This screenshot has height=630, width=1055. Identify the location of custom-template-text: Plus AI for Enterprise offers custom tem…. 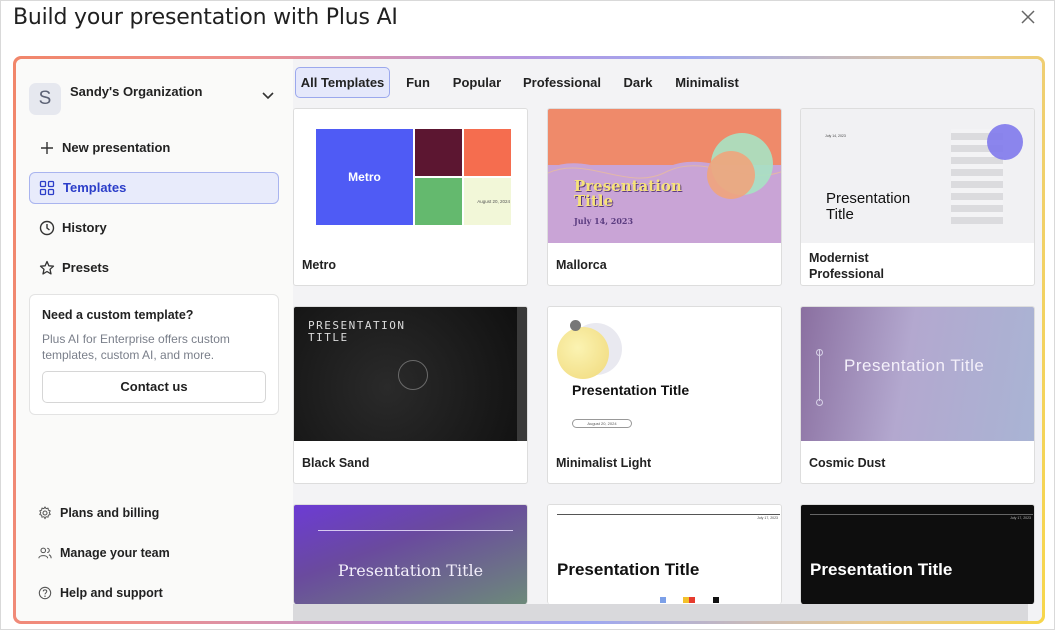
(136, 347).